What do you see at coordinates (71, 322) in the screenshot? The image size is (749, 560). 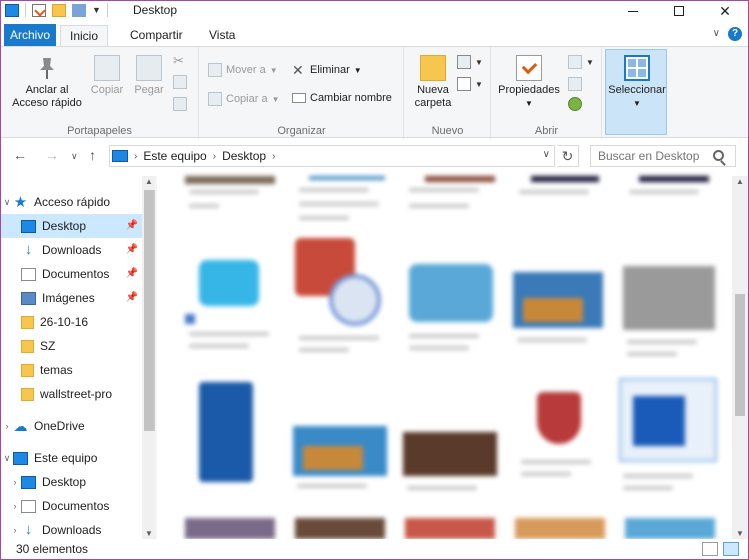 I see `nav-item-26-10-16: 26-10-16` at bounding box center [71, 322].